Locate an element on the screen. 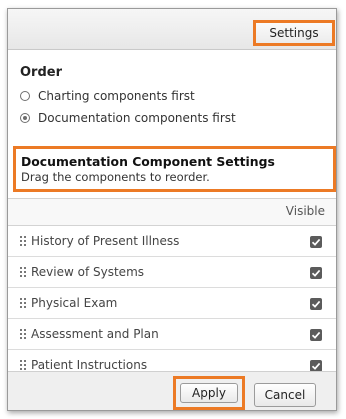 This screenshot has width=346, height=419. apply-button: Apply is located at coordinates (209, 393).